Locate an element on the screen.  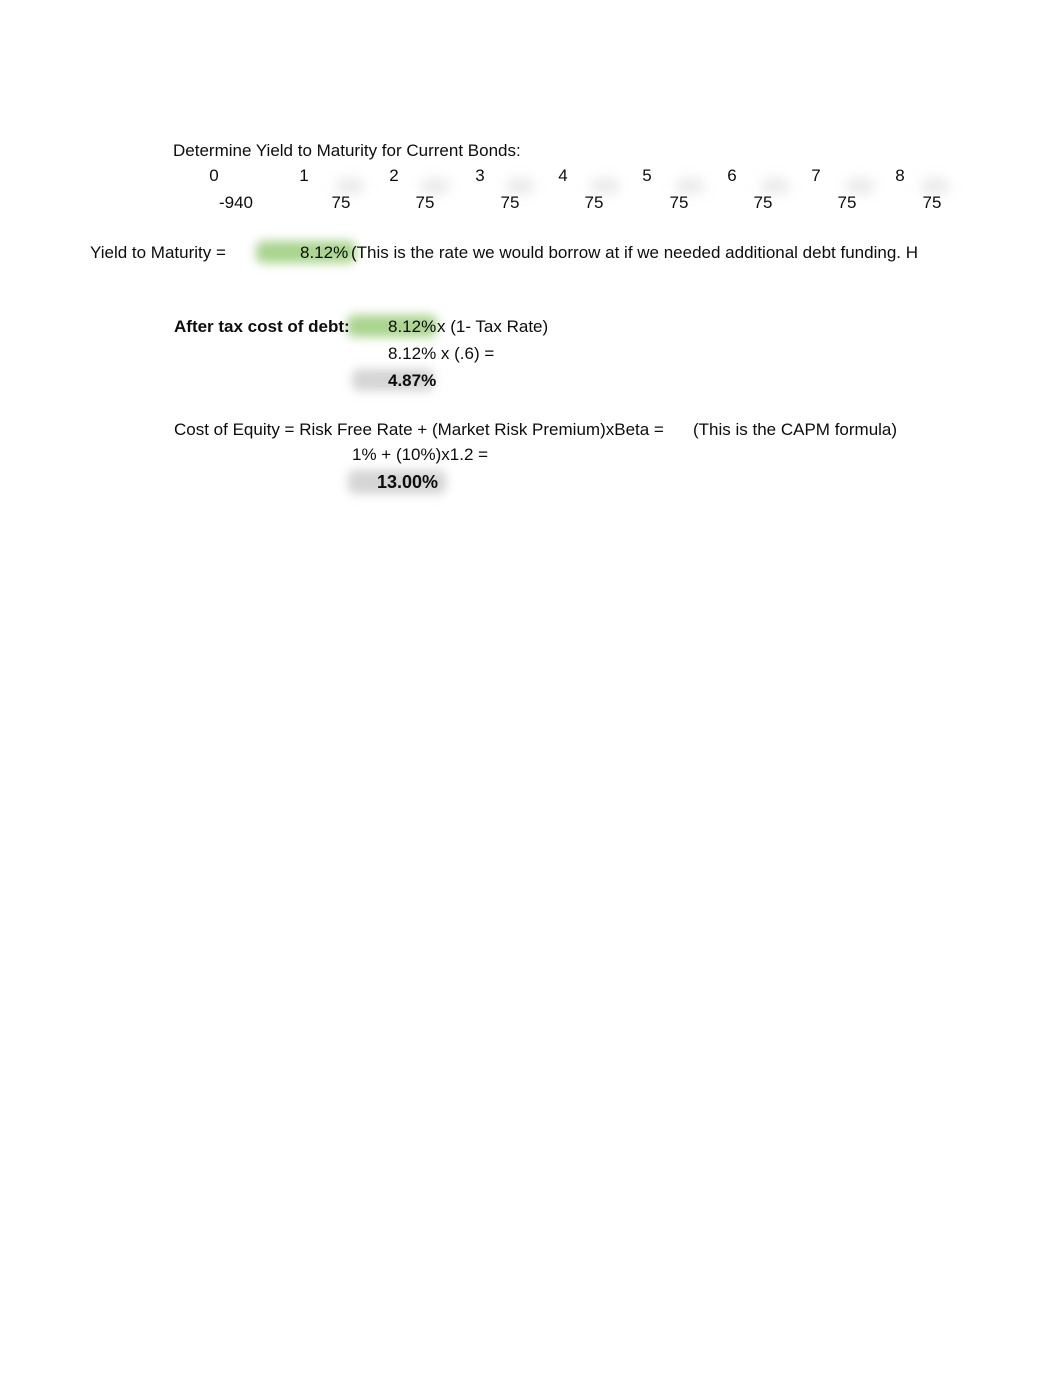
timeline-period-6: 6 is located at coordinates (732, 175).